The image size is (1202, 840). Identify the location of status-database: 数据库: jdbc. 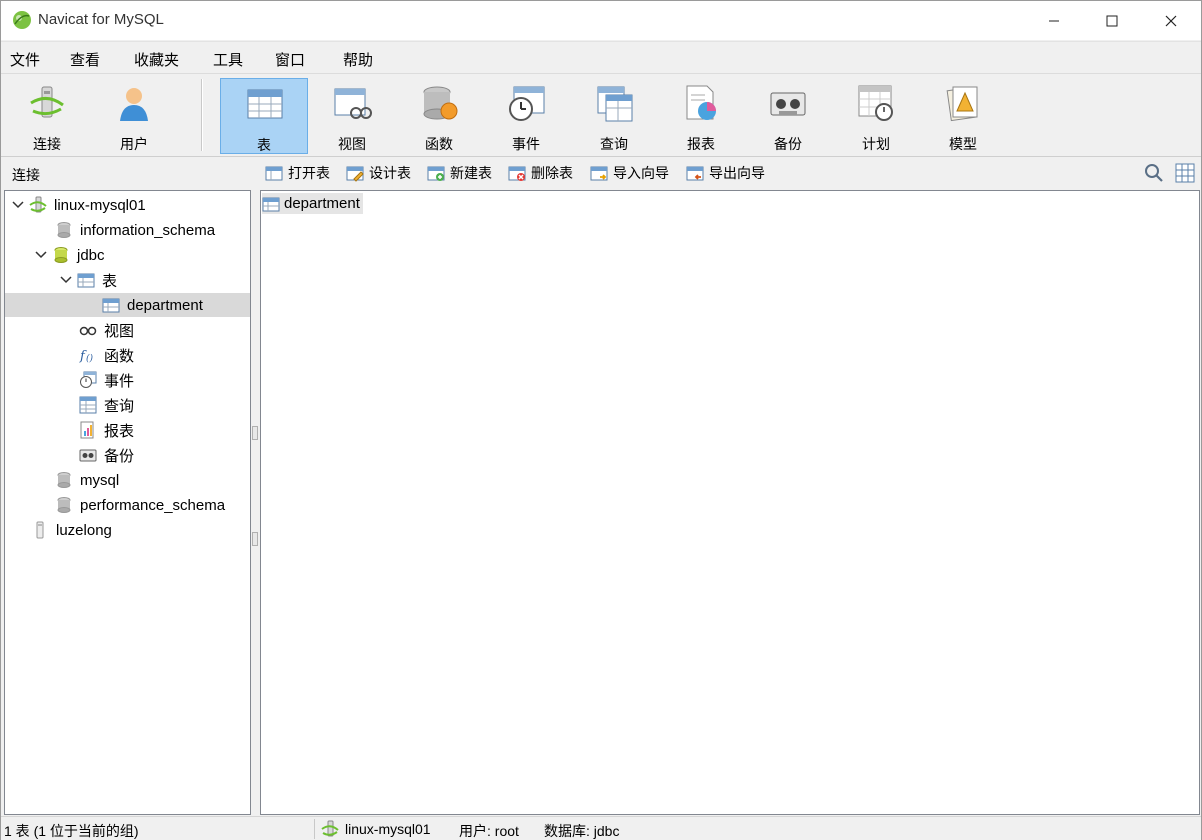
(582, 831).